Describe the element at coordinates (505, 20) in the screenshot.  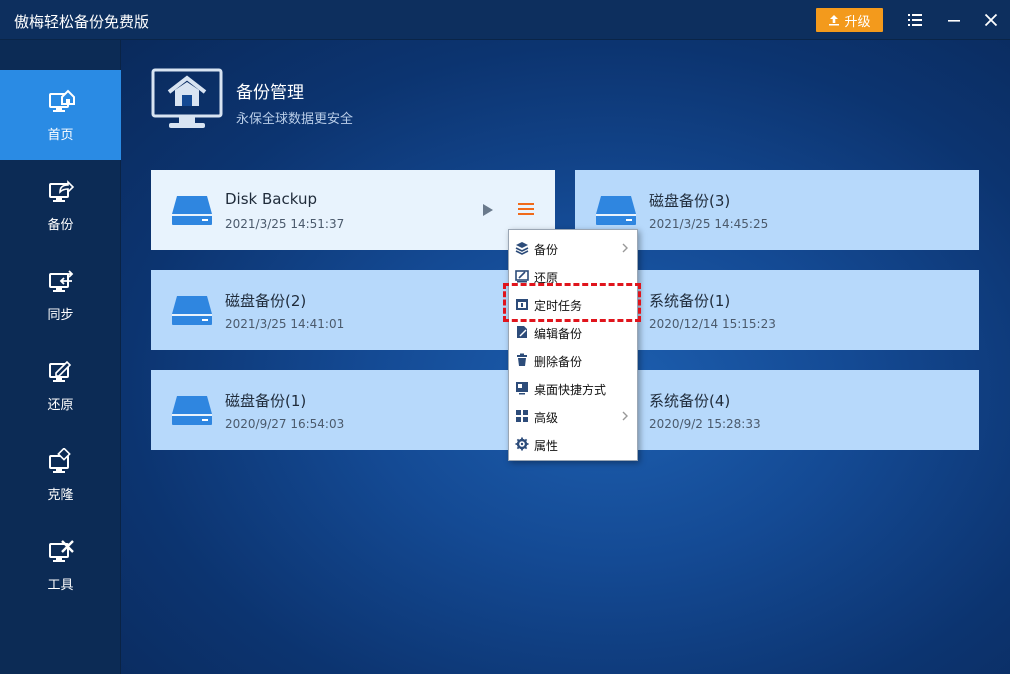
I see `title-bar: 傲梅轻松备份免费版 升级` at that location.